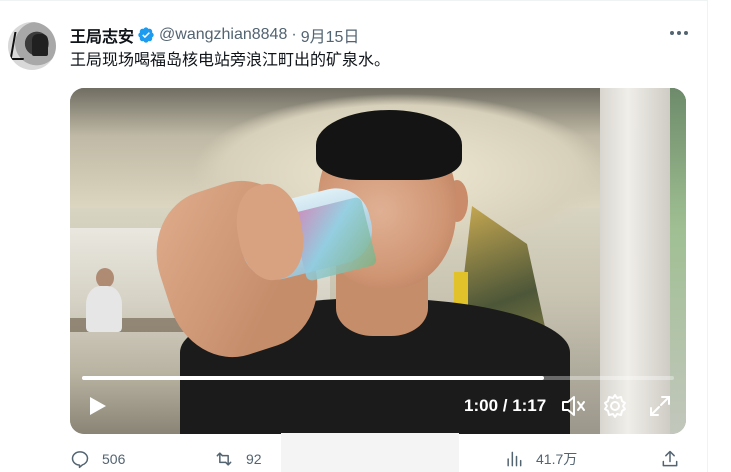  Describe the element at coordinates (230, 60) in the screenshot. I see `tweet-text: 王局现场喝福岛核电站旁浪江町出的矿泉水。` at that location.